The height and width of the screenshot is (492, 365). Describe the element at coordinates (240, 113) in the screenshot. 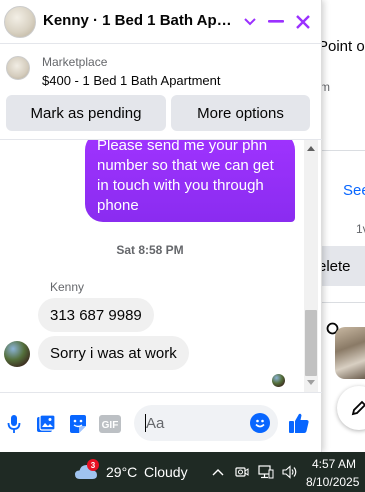

I see `more-options-button: More options` at that location.